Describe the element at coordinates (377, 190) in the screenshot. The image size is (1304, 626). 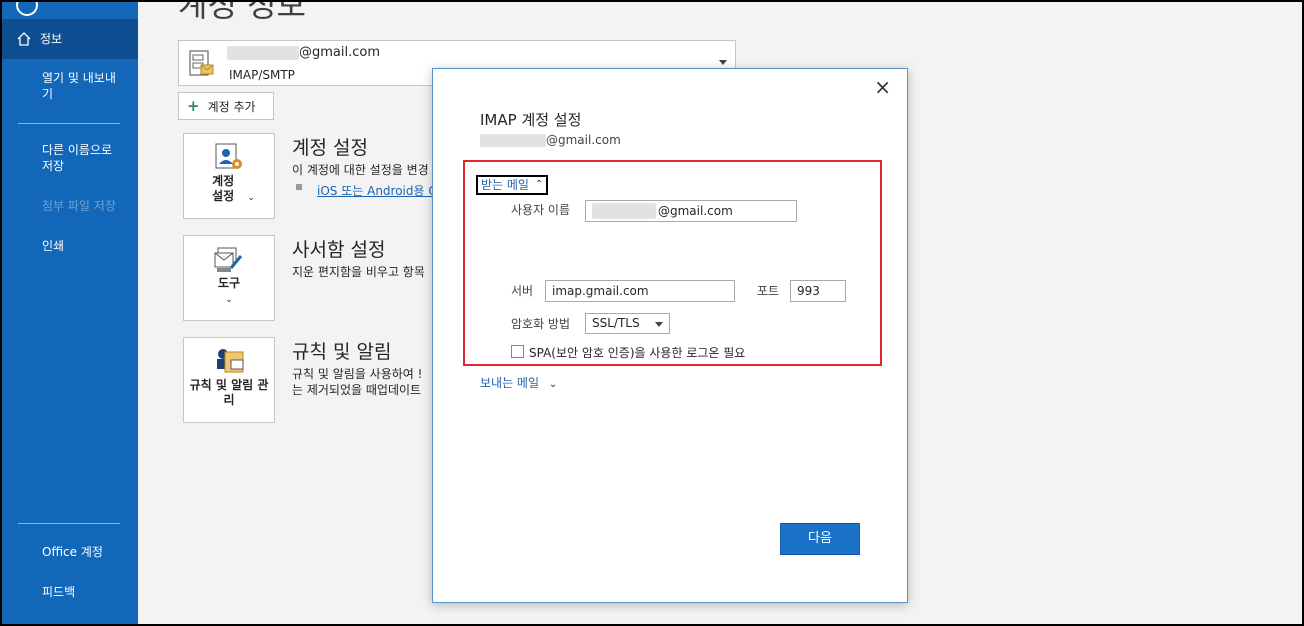
I see `mobile-app-link: iOS 또는 Android용 O` at that location.